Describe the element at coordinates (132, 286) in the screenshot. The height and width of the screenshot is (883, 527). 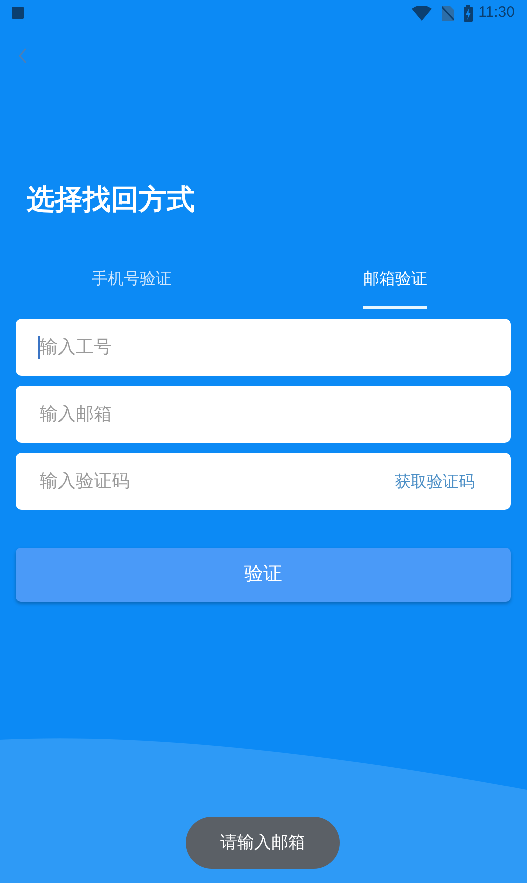
I see `tab: 手机号验证` at that location.